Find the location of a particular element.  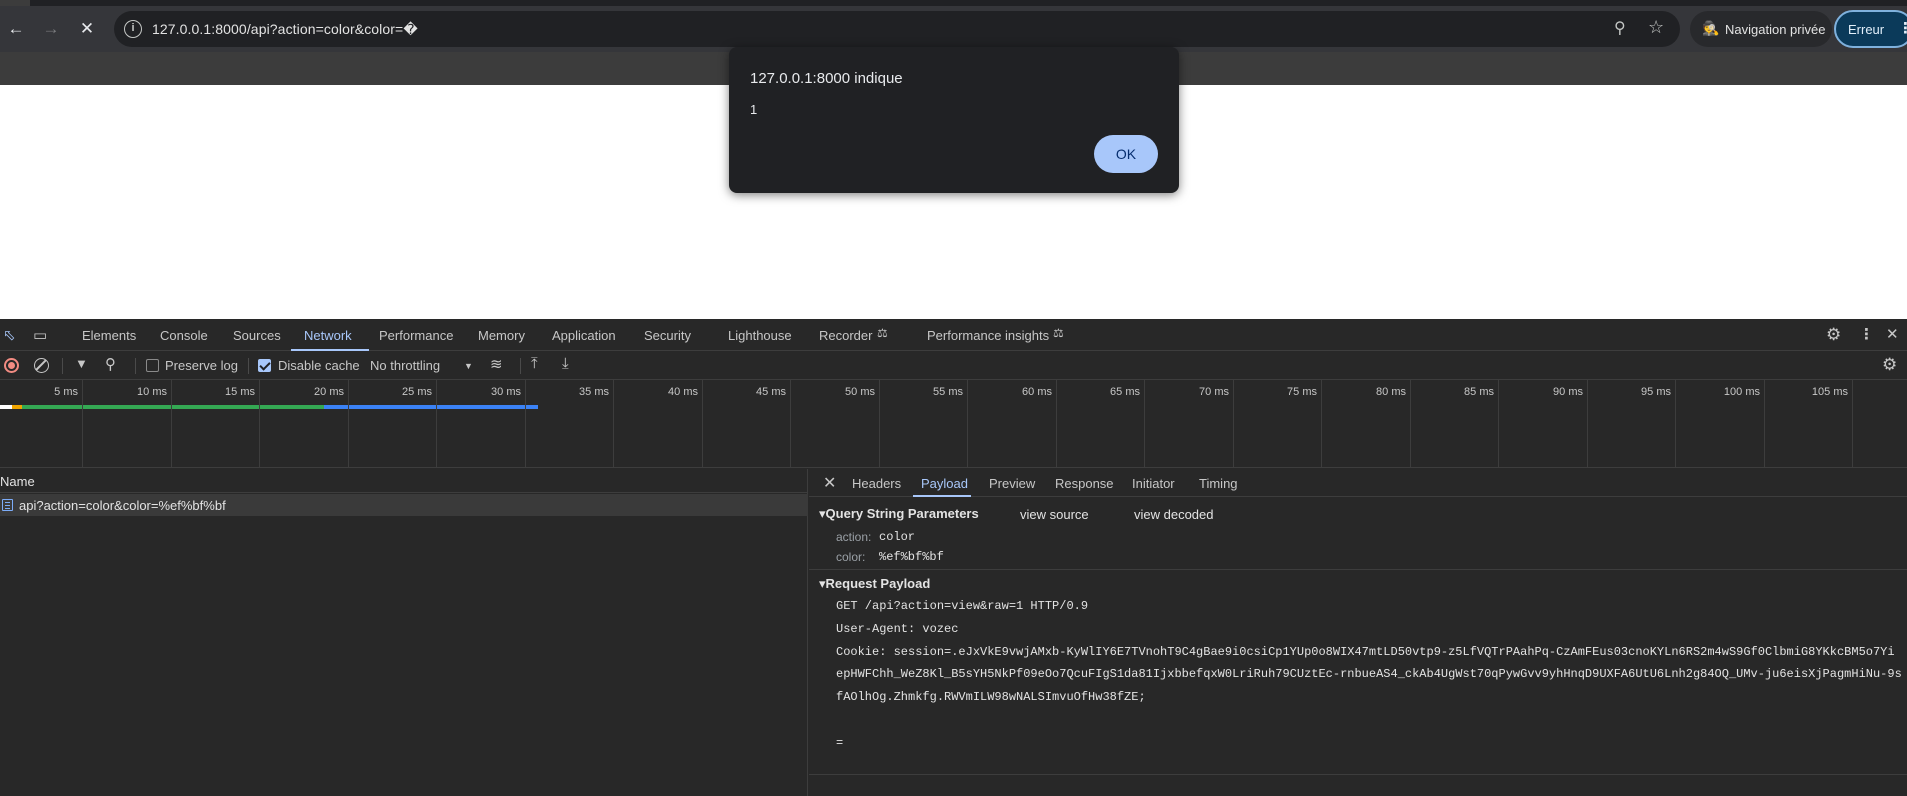

param-key-action: action: is located at coordinates (854, 537).